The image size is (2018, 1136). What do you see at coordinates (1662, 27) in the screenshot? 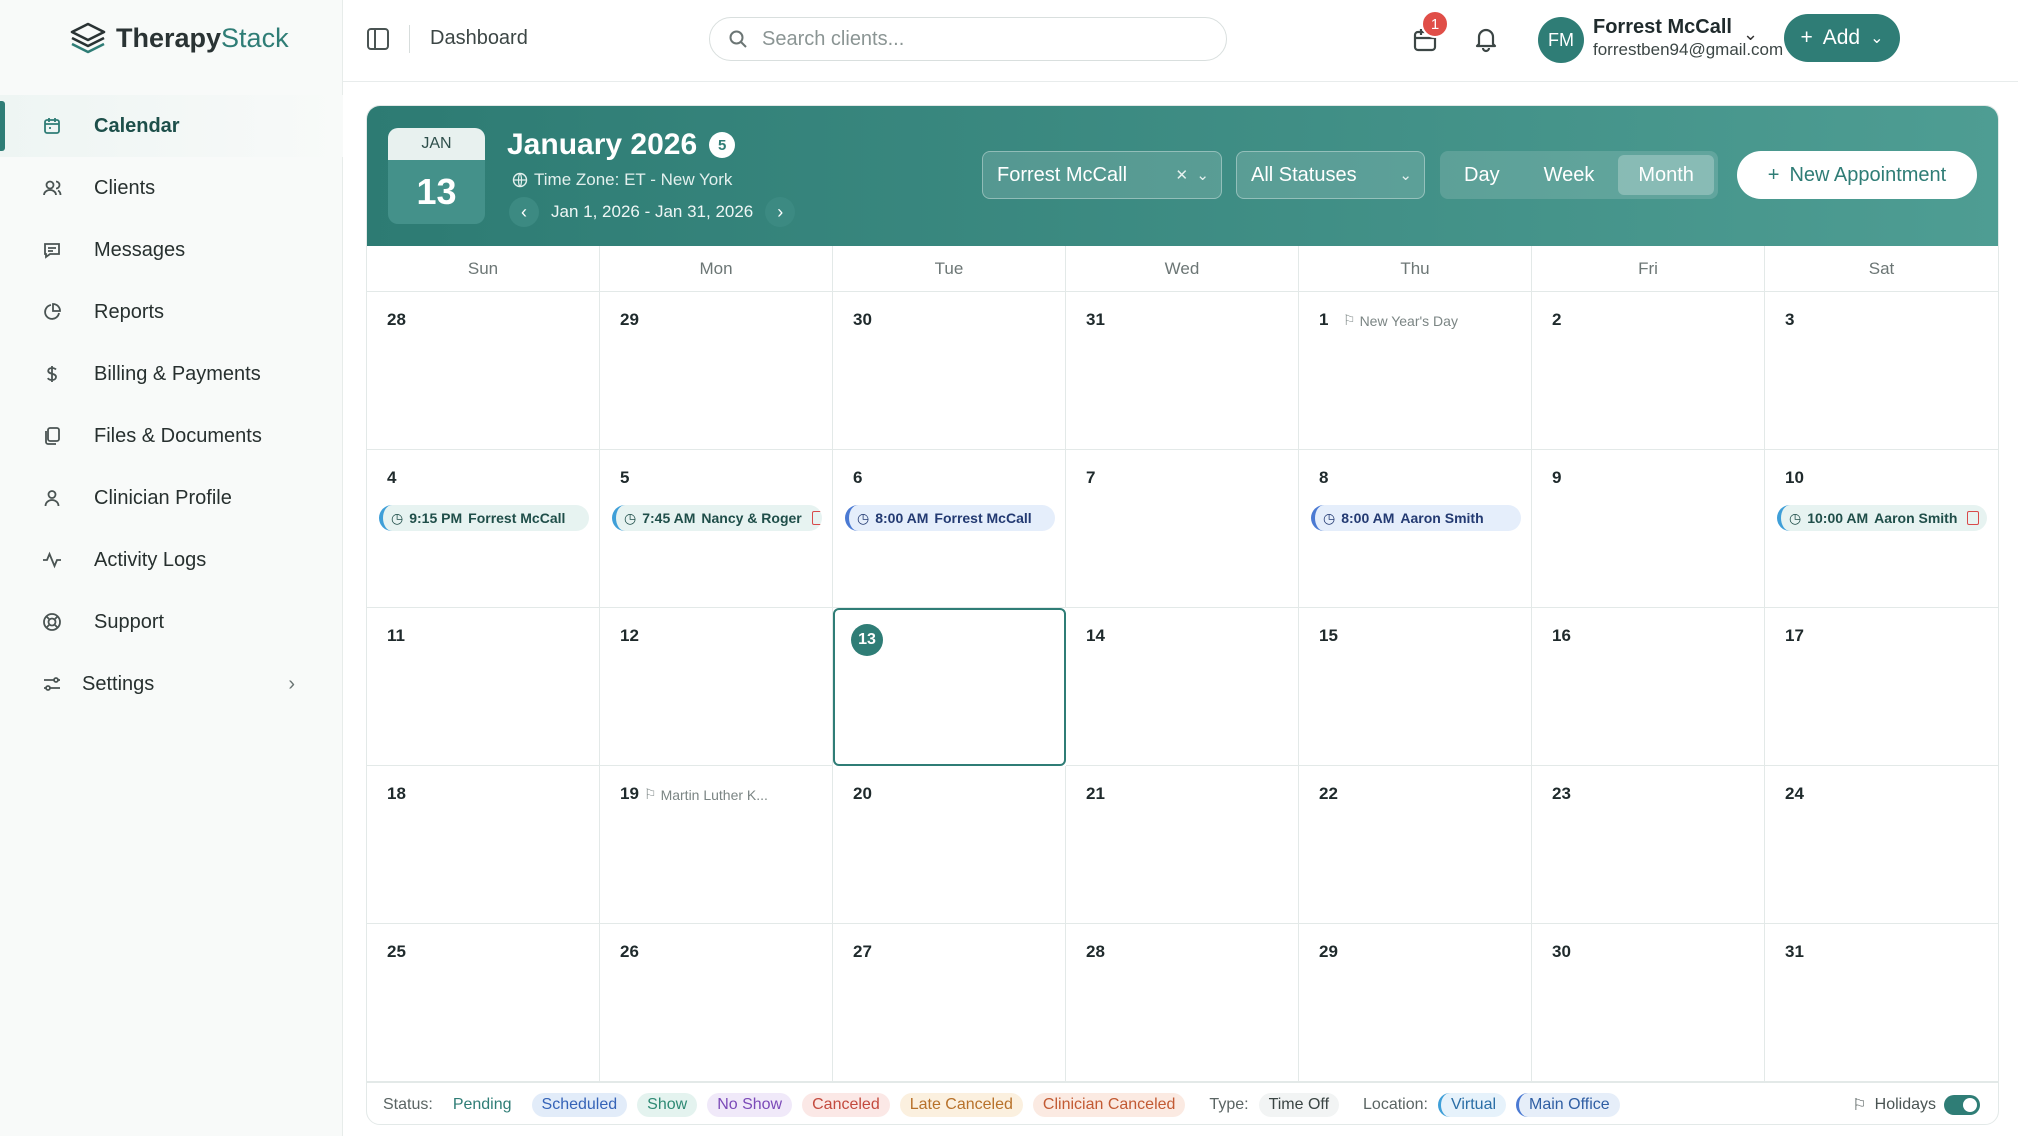
I see `user-name: Forrest McCall` at bounding box center [1662, 27].